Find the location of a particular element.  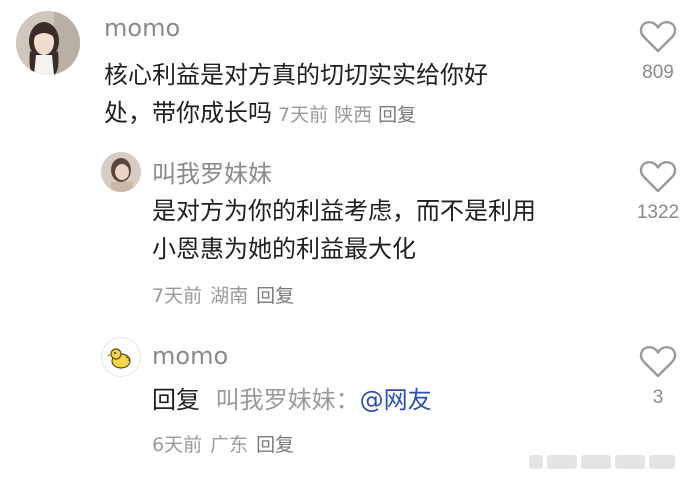

like-count: 1322 is located at coordinates (658, 212).